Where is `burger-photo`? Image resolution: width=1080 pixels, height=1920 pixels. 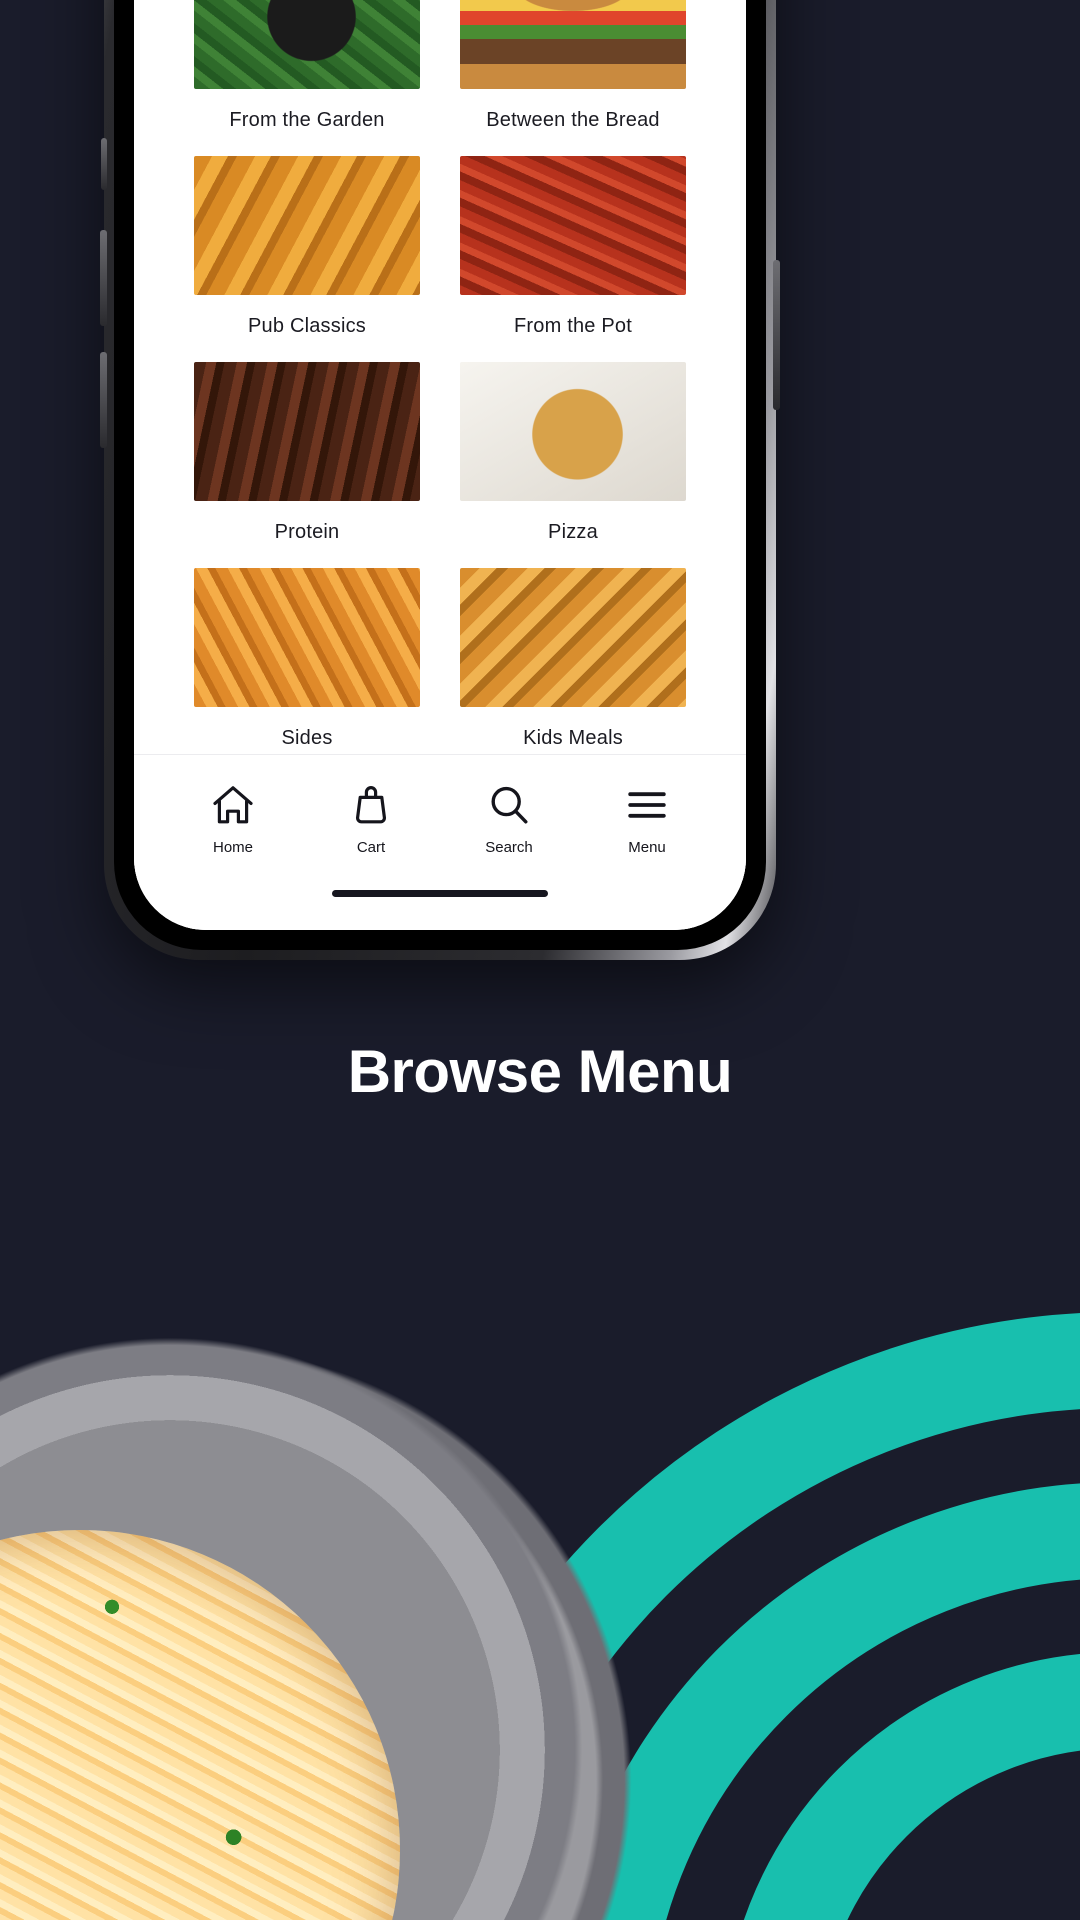
burger-photo is located at coordinates (573, 44).